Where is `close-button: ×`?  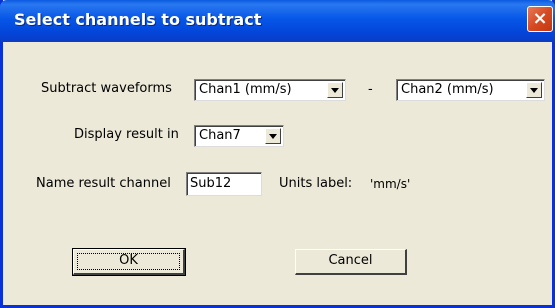
close-button: × is located at coordinates (540, 19).